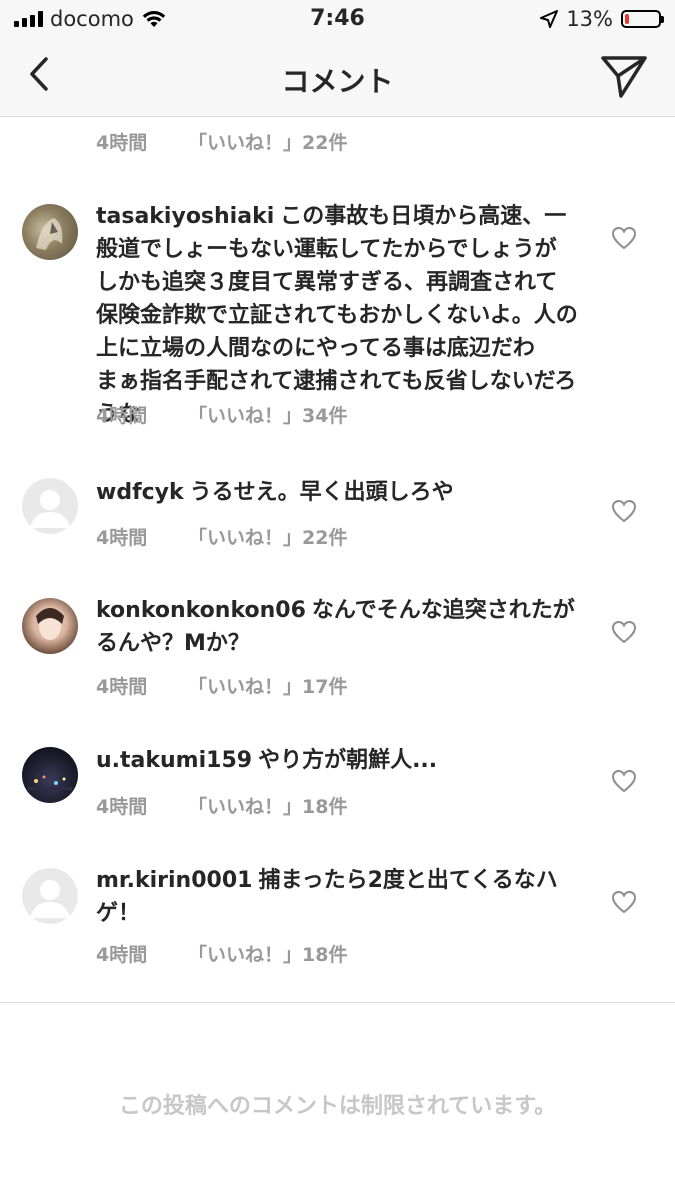 This screenshot has width=675, height=1200. What do you see at coordinates (337, 627) in the screenshot?
I see `comment-text: konkonkonkon06 なんでそんな追突されたがるんや？Mか？` at bounding box center [337, 627].